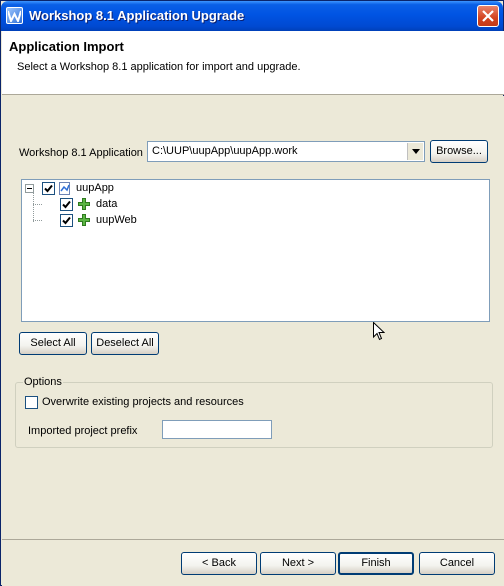 The width and height of the screenshot is (504, 586). Describe the element at coordinates (53, 343) in the screenshot. I see `select-all-button: Select All` at that location.